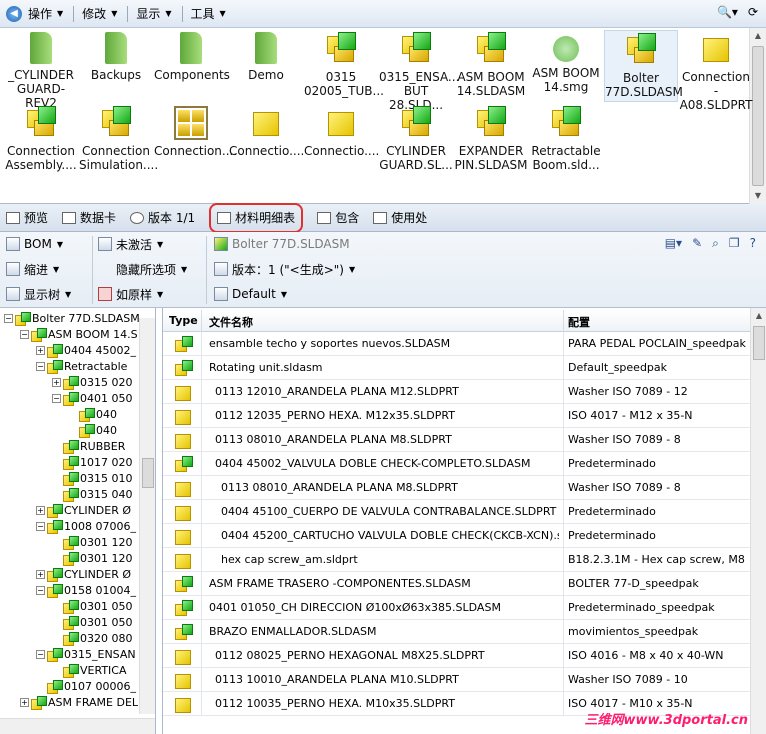 The height and width of the screenshot is (734, 766). I want to click on find-icon: ⌕, so click(715, 243).